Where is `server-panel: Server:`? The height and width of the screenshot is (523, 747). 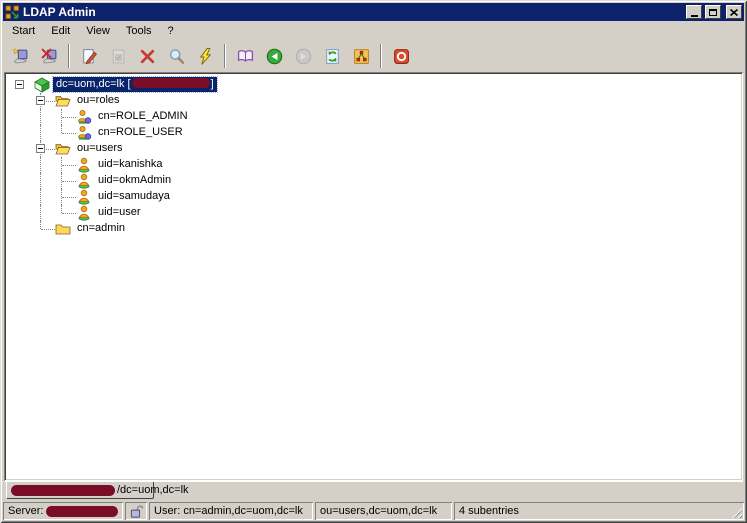
server-panel: Server: is located at coordinates (63, 511).